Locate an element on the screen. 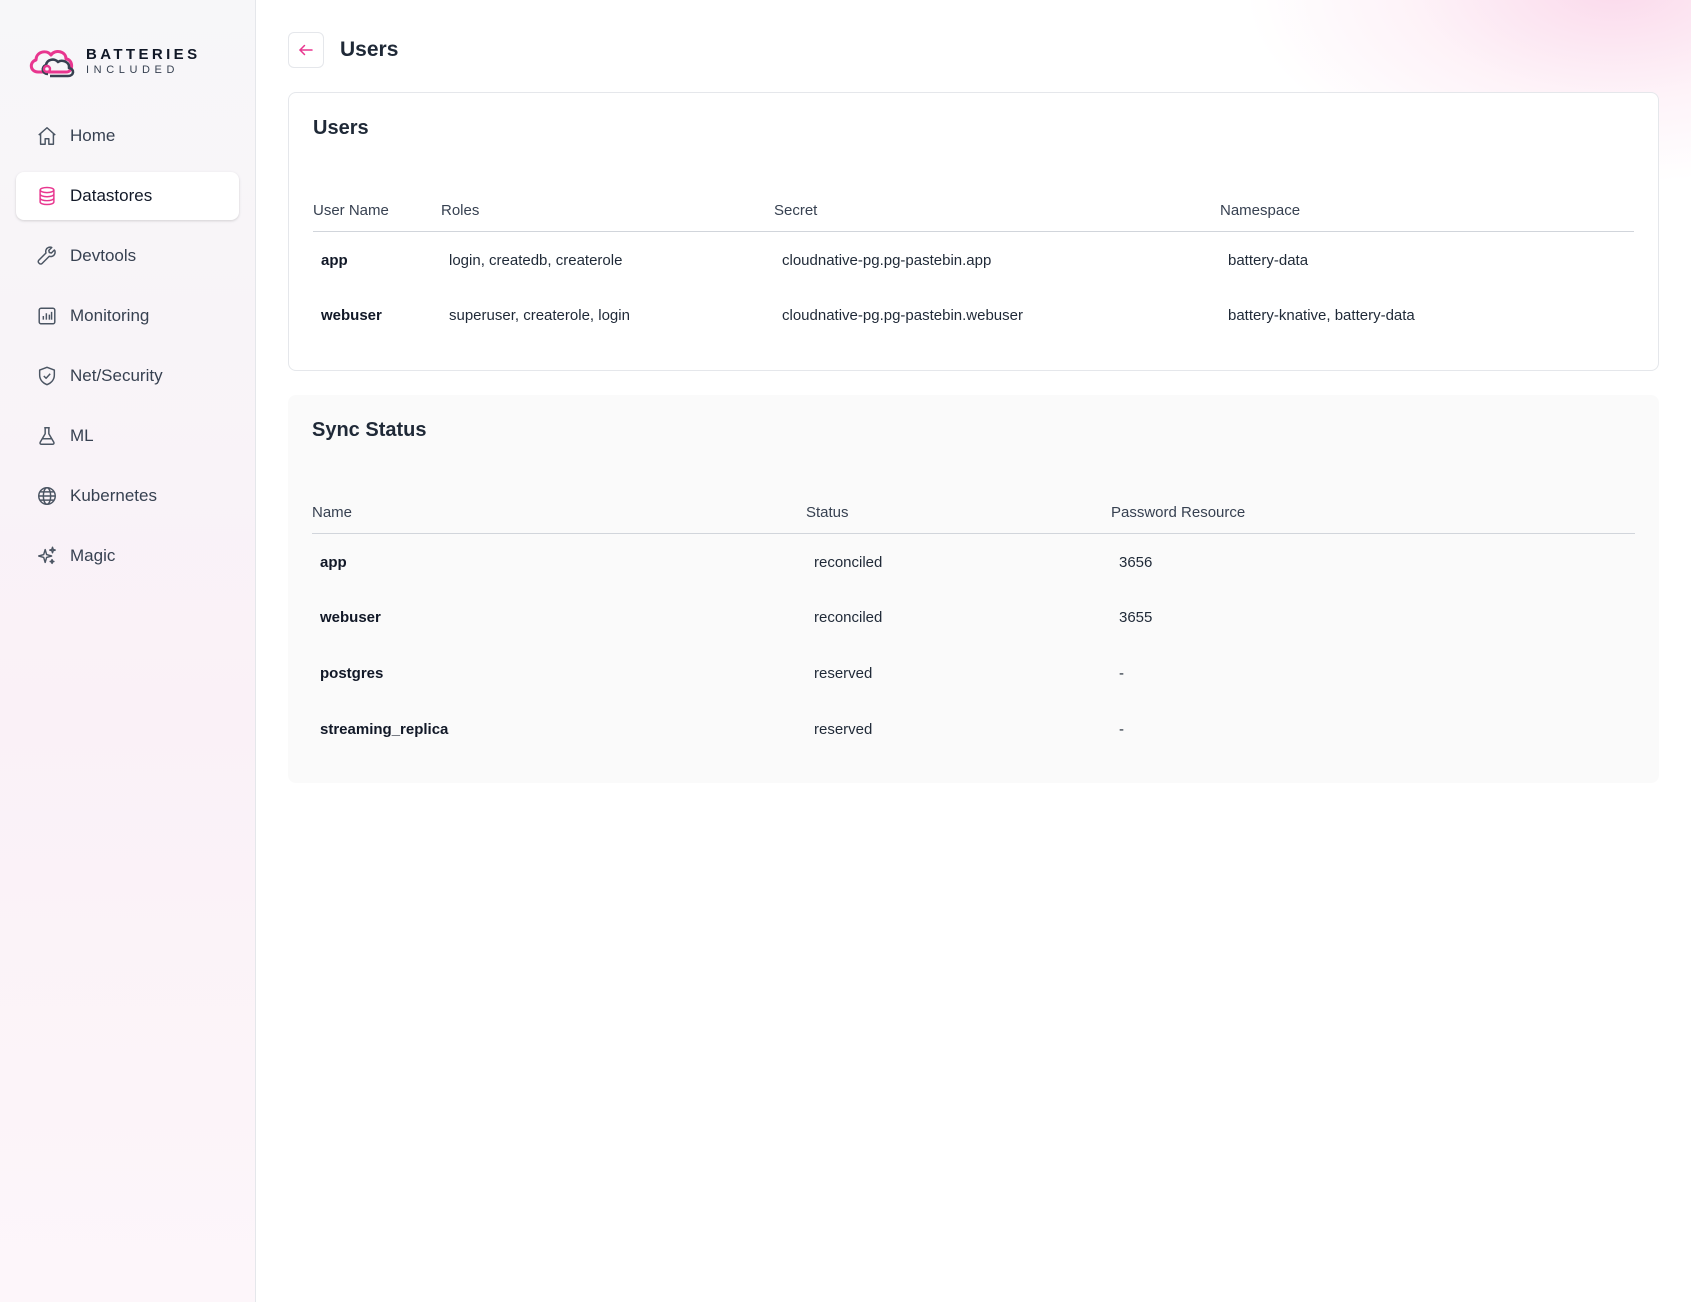 The height and width of the screenshot is (1302, 1691). cell-password-resource: 3655 is located at coordinates (1136, 617).